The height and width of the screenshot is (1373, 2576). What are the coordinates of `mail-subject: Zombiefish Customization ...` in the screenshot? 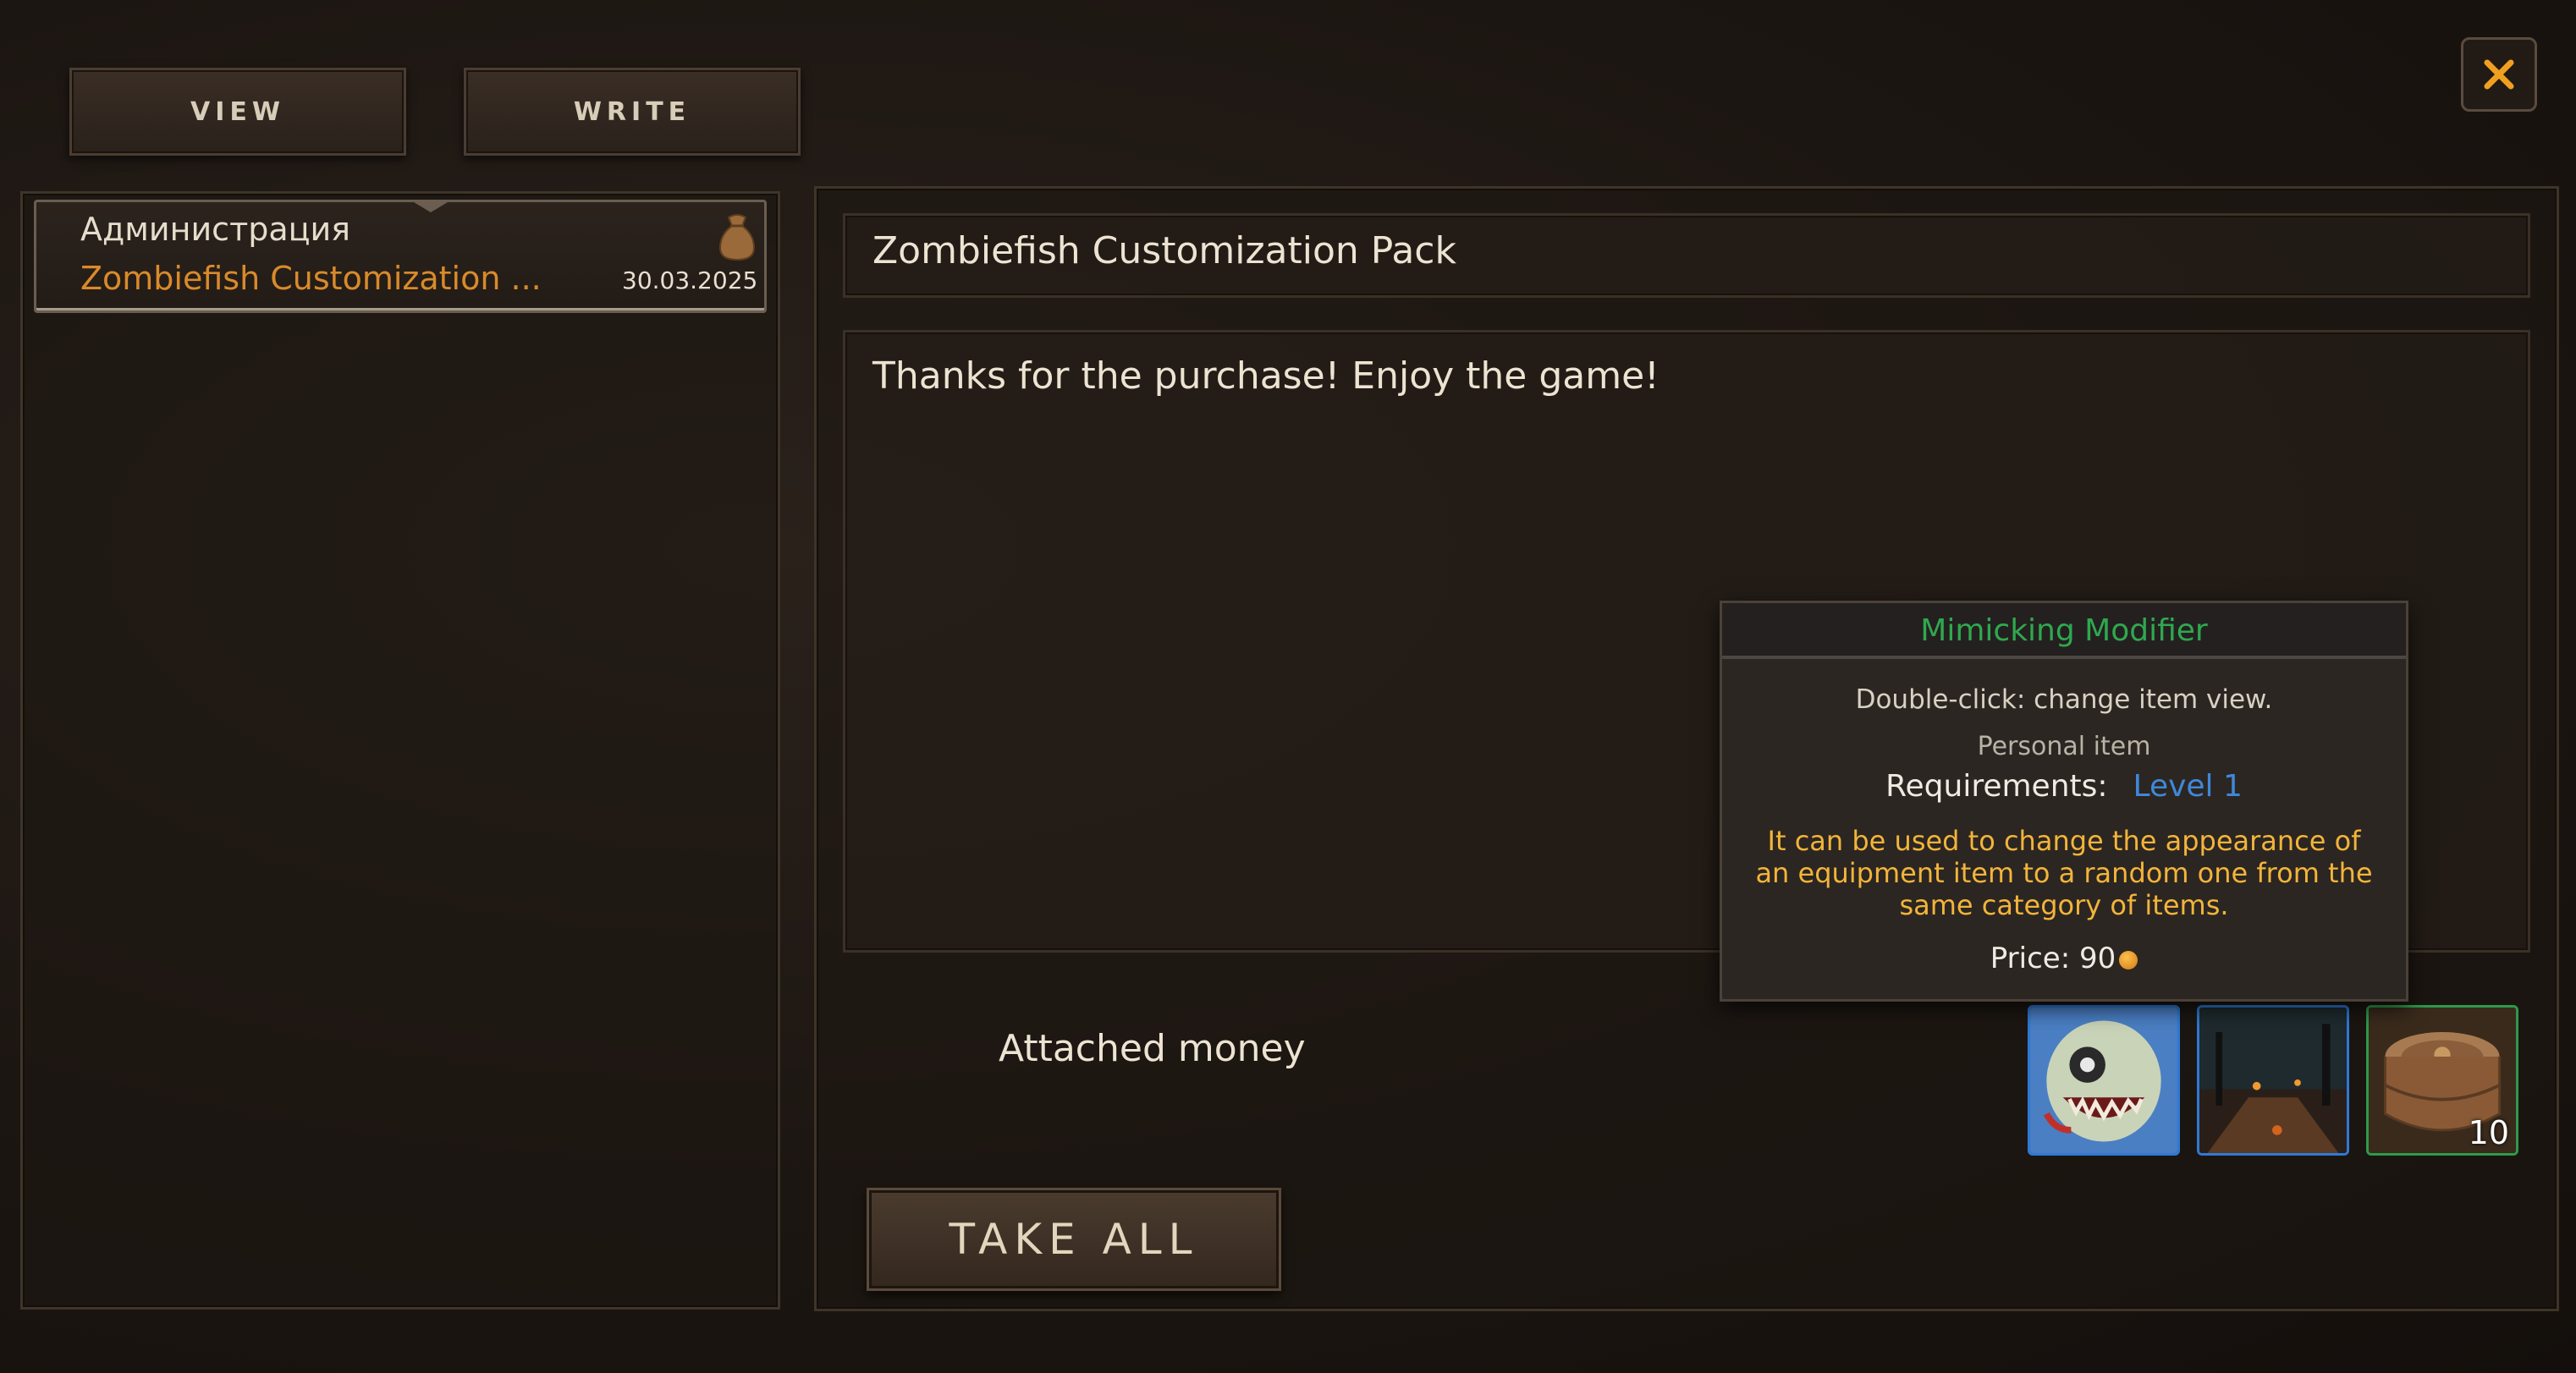 It's located at (311, 279).